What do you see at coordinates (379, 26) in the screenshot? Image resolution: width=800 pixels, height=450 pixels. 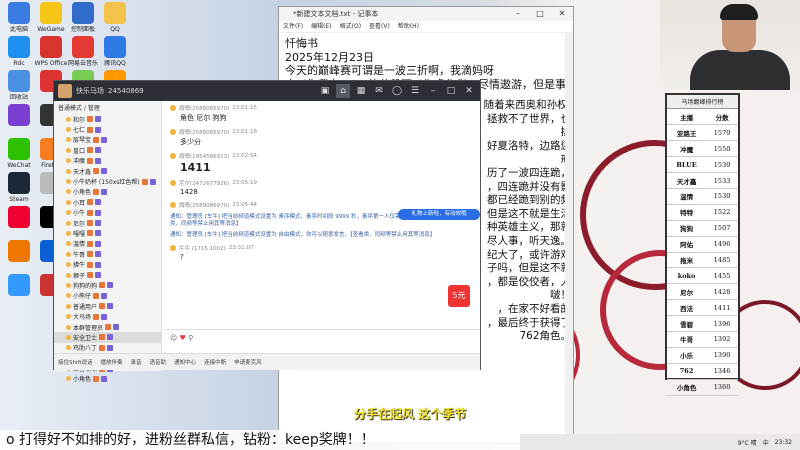 I see `menu-view: 查看(V)` at bounding box center [379, 26].